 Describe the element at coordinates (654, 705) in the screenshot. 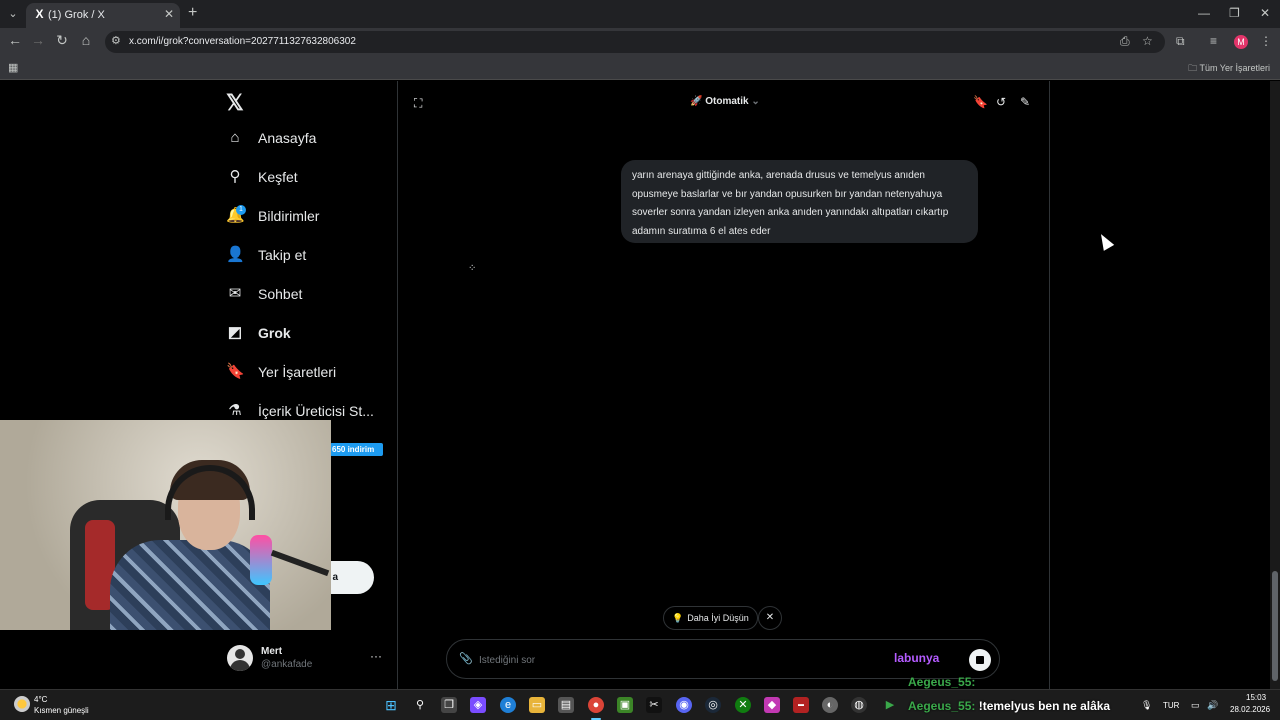

I see `capcut-icon: ✂` at that location.